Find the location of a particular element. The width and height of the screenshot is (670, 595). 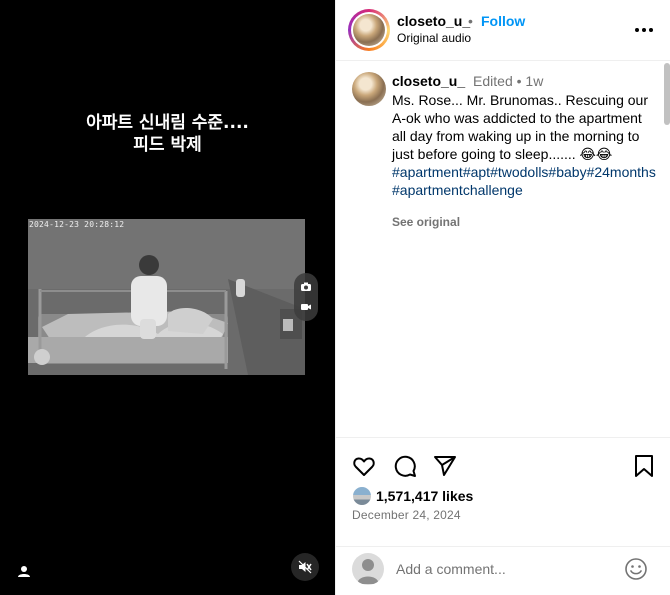

more-horizontal-icon is located at coordinates (644, 30).